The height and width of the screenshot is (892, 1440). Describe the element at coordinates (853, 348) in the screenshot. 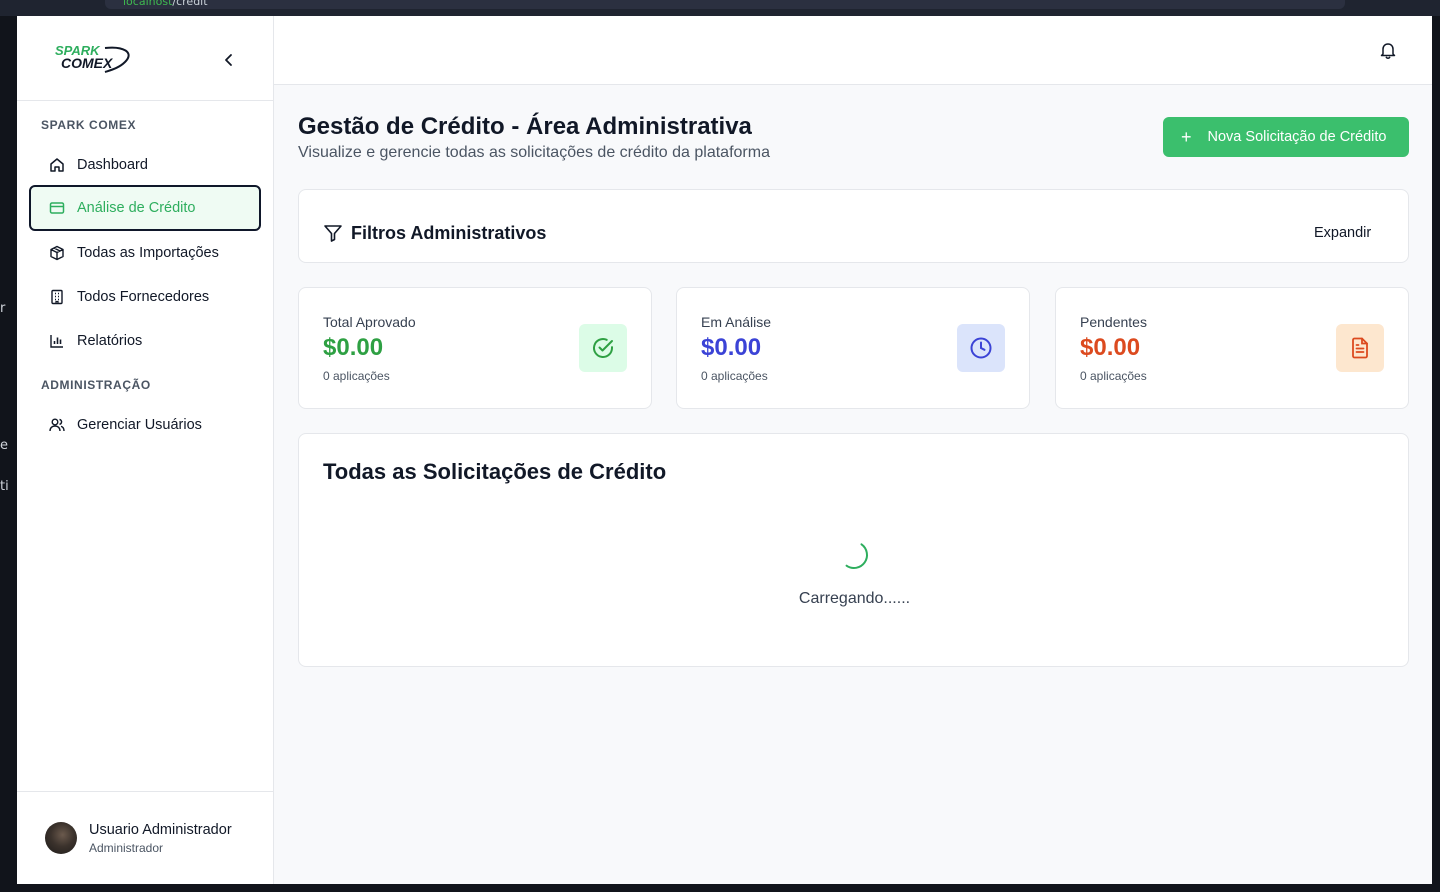

I see `stat-card-in-review: Em Análise $0.00 0 aplicações` at that location.